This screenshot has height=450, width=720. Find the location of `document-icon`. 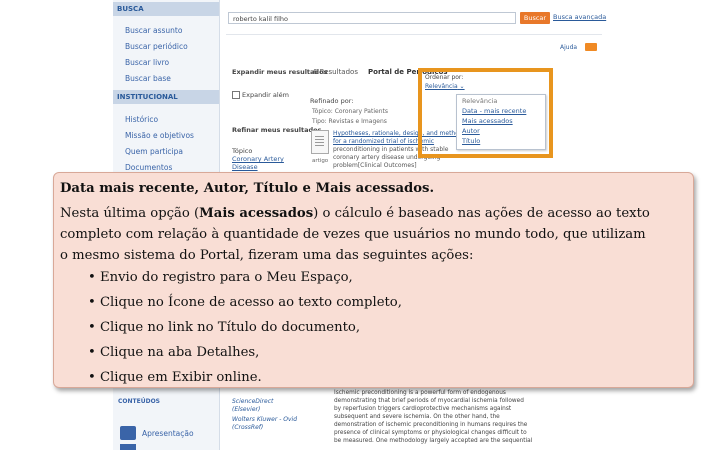

document-icon is located at coordinates (320, 142).